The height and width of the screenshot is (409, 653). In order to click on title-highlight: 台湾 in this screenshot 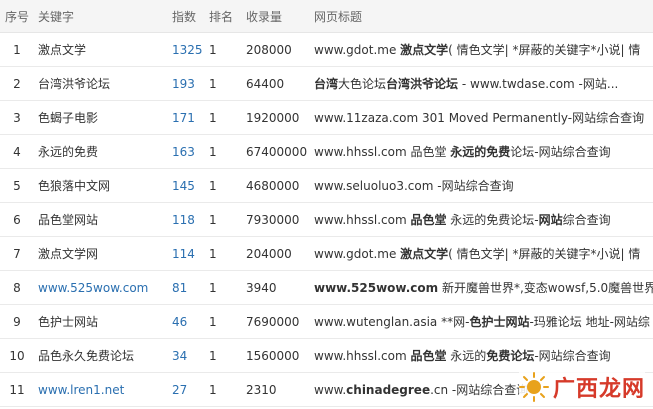, I will do `click(326, 84)`.